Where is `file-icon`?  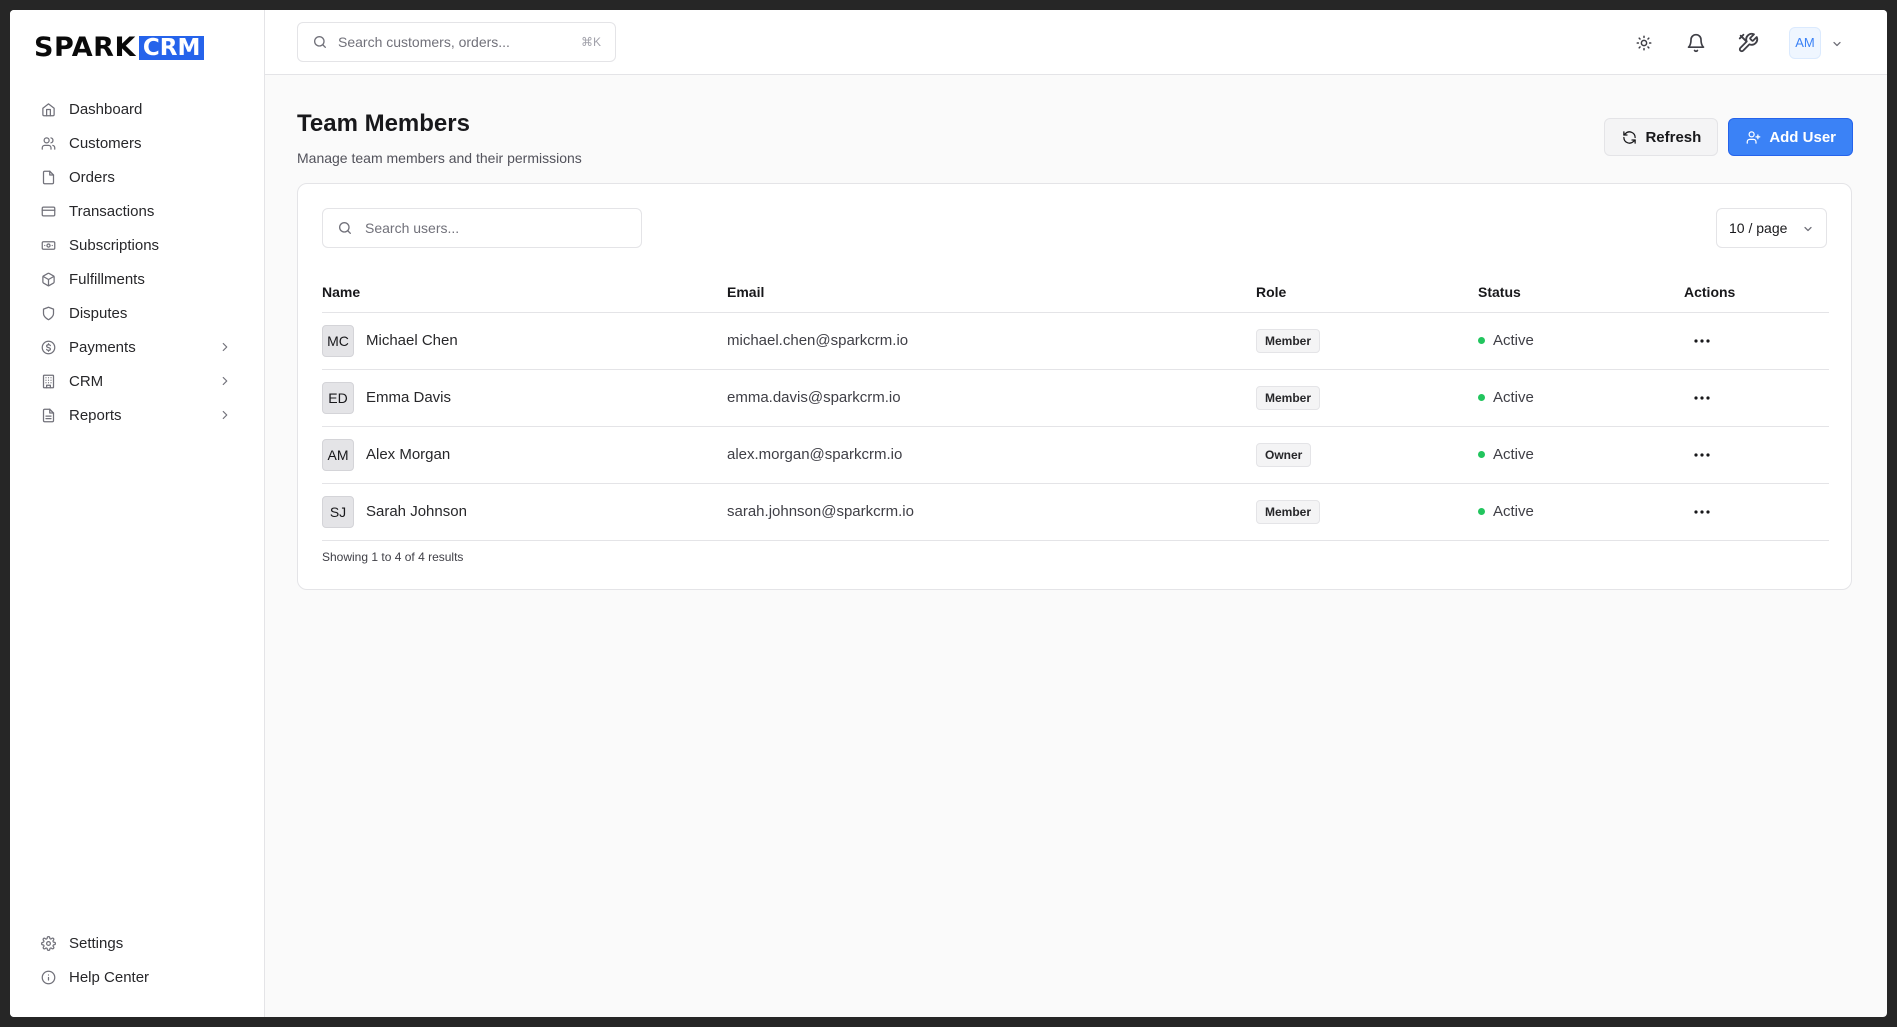
file-icon is located at coordinates (48, 177).